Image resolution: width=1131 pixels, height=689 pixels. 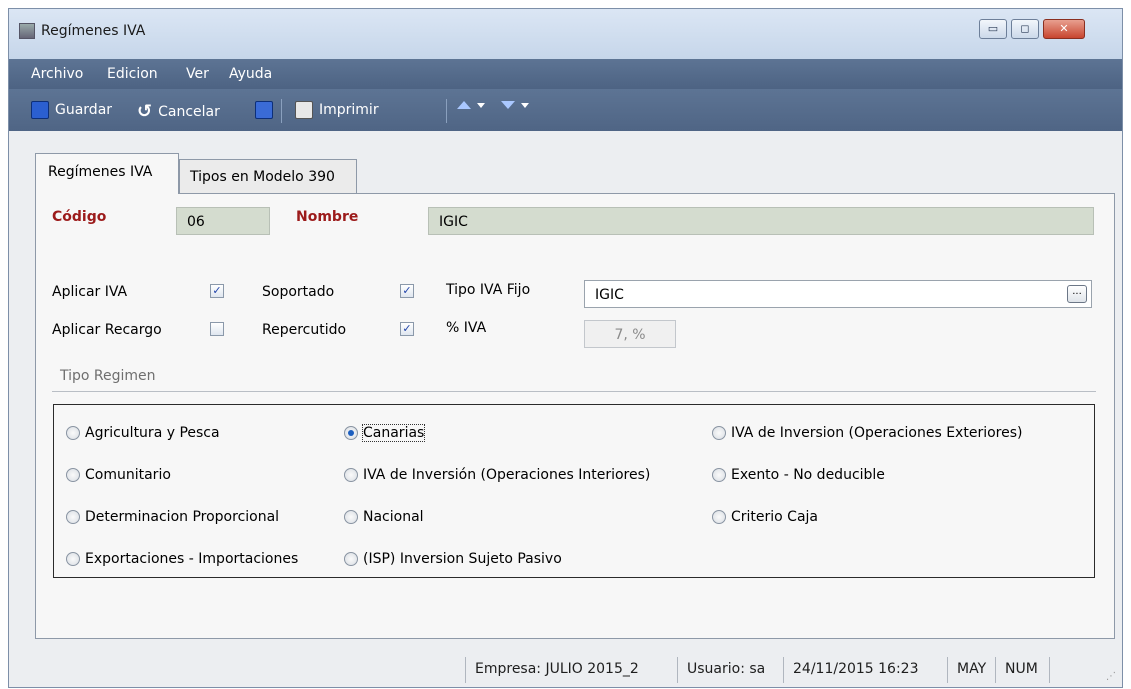 I want to click on aplicar-recargo-label: Aplicar Recargo, so click(x=107, y=330).